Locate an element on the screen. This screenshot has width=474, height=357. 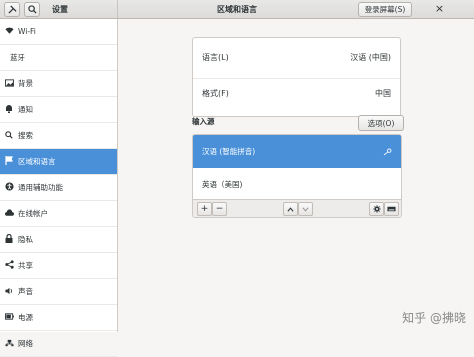
move-down-button is located at coordinates (305, 209).